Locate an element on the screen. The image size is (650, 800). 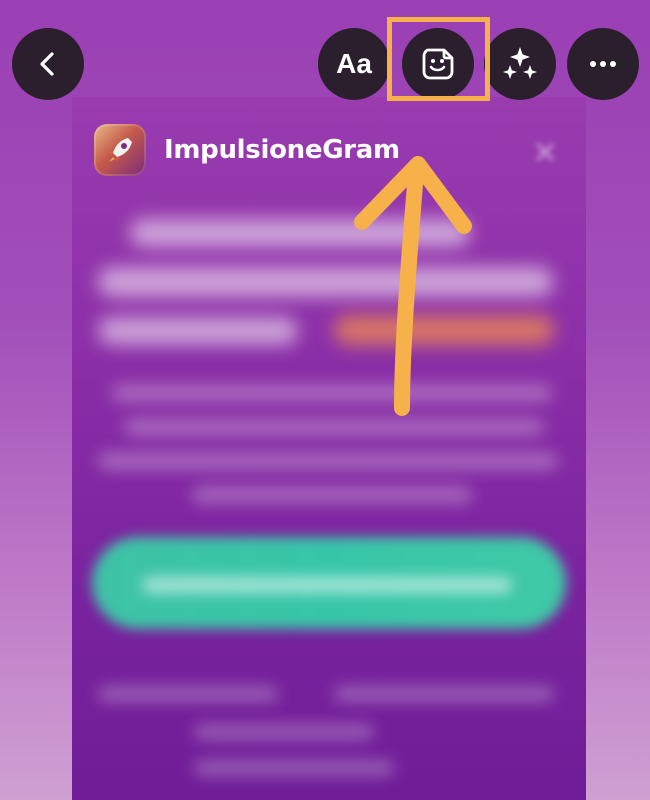
effects-button is located at coordinates (520, 64).